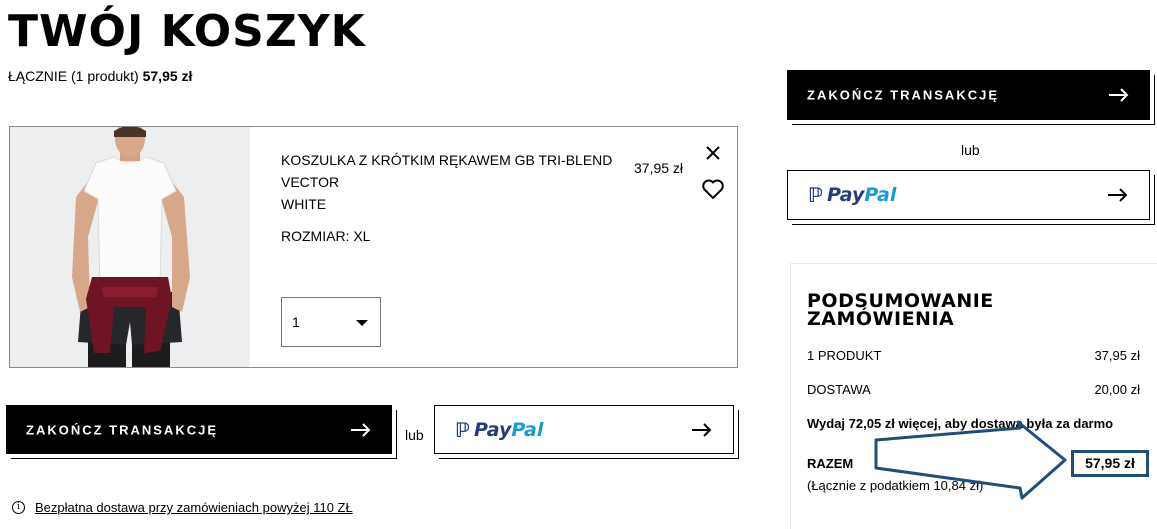  What do you see at coordinates (900, 310) in the screenshot?
I see `summary-title: PODSUMOWANIE ZAMÓWIENIA` at bounding box center [900, 310].